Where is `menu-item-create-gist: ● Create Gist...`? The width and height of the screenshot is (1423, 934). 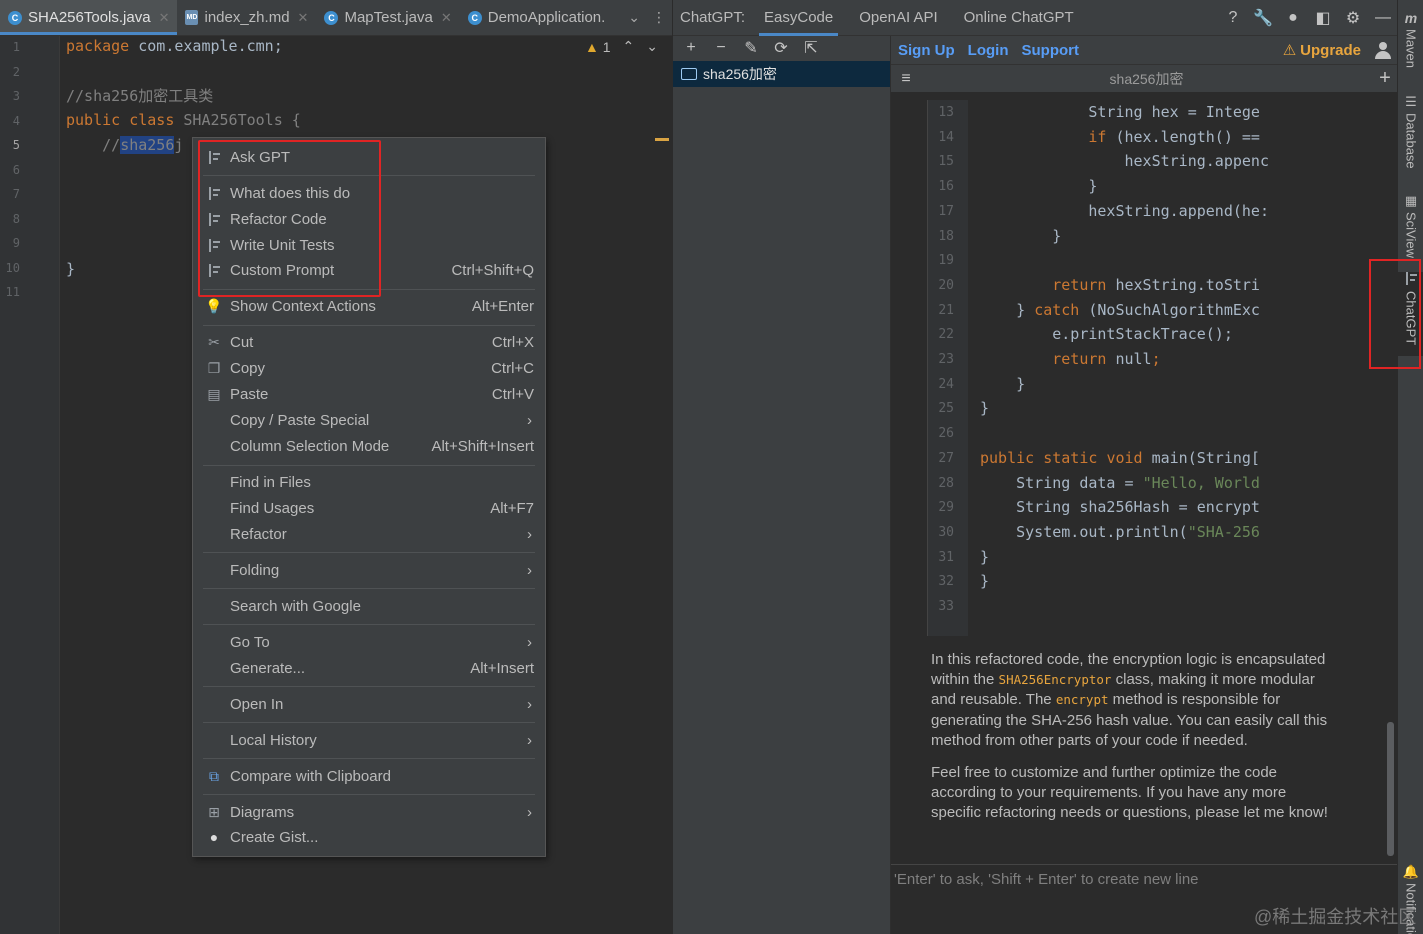 menu-item-create-gist: ● Create Gist... is located at coordinates (369, 837).